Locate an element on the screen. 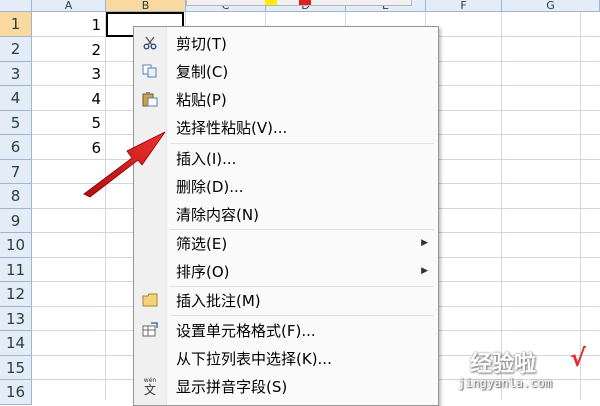 The width and height of the screenshot is (600, 406). row-header-5: 5 is located at coordinates (16, 123).